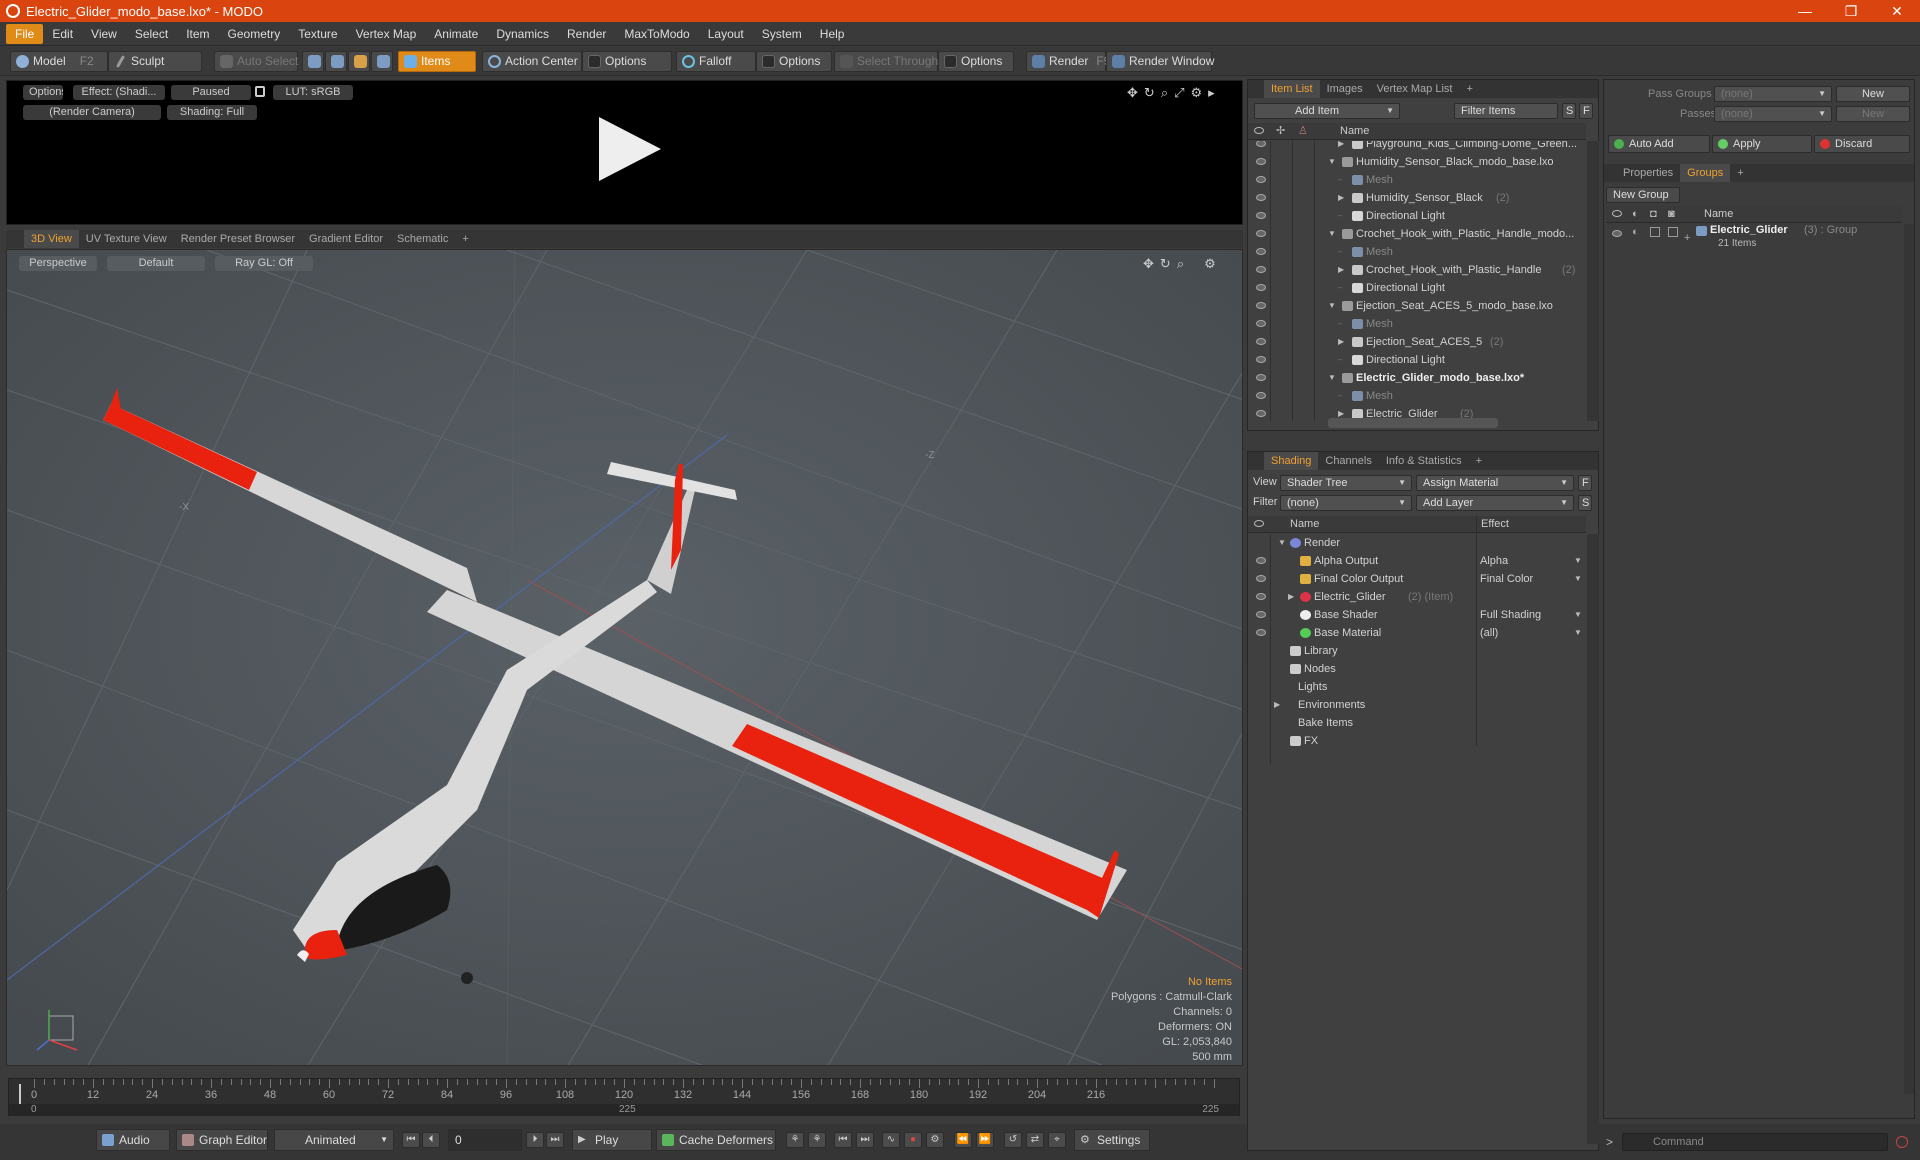 The height and width of the screenshot is (1160, 1920). What do you see at coordinates (795, 1140) in the screenshot?
I see `key-icon: ⚘` at bounding box center [795, 1140].